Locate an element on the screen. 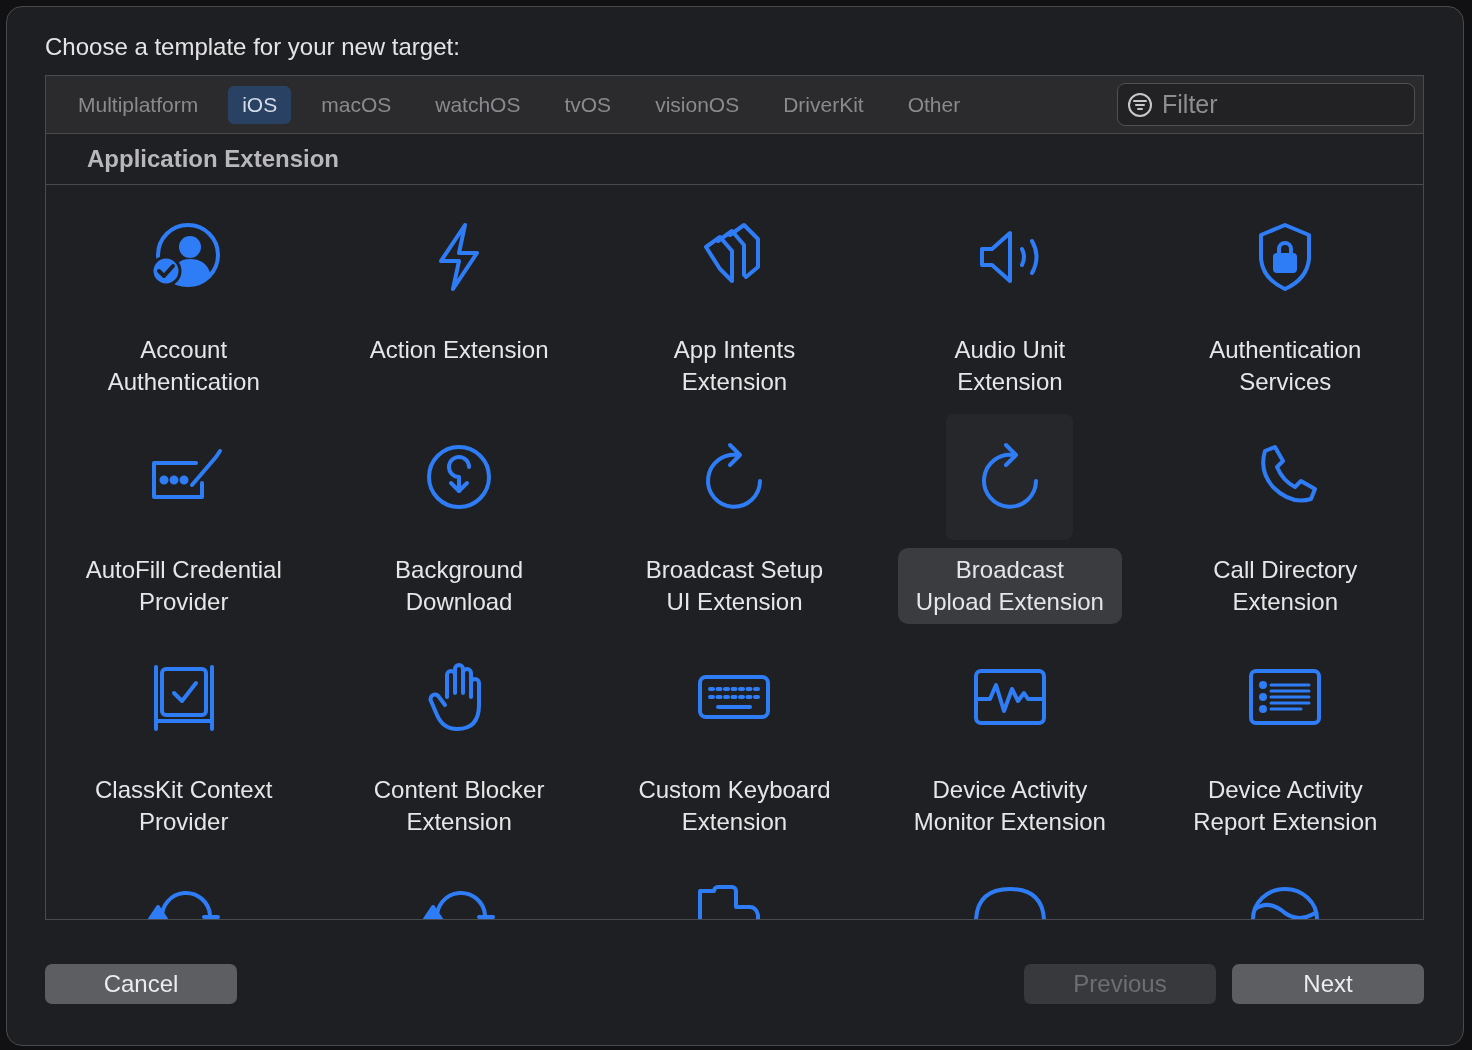  platform-tab: Other is located at coordinates (934, 104).